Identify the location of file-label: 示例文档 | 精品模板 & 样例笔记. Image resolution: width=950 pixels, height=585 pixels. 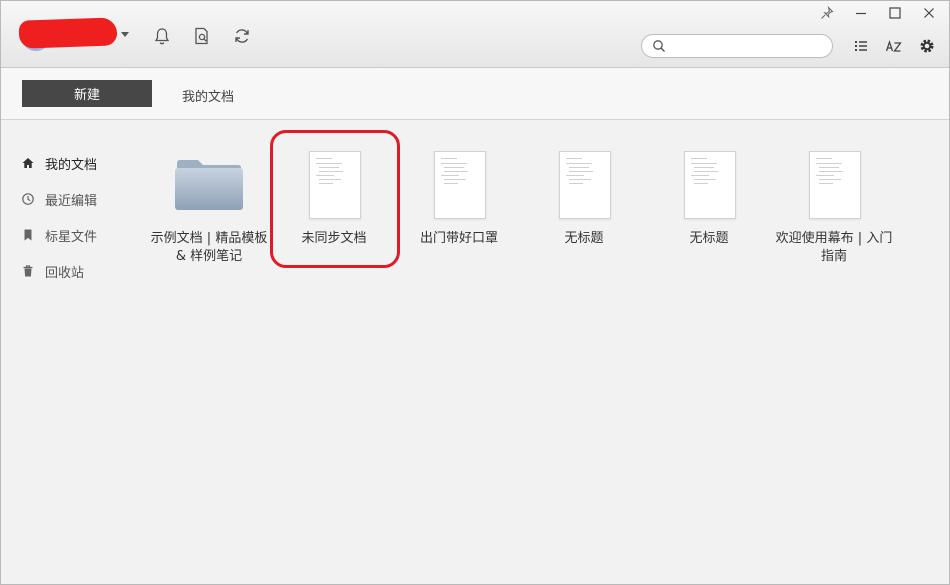
(209, 247).